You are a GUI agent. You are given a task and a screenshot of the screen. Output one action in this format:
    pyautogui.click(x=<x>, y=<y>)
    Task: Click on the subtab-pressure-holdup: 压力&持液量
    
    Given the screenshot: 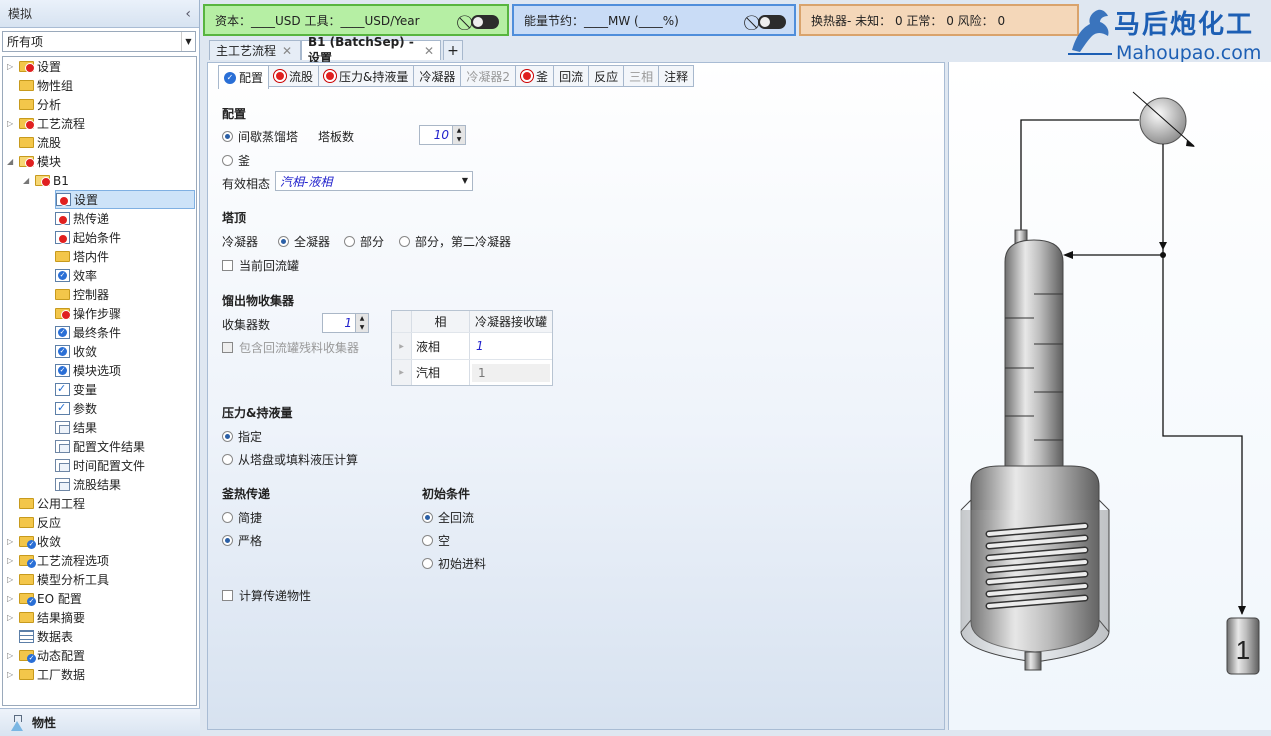 What is the action you would take?
    pyautogui.click(x=367, y=76)
    